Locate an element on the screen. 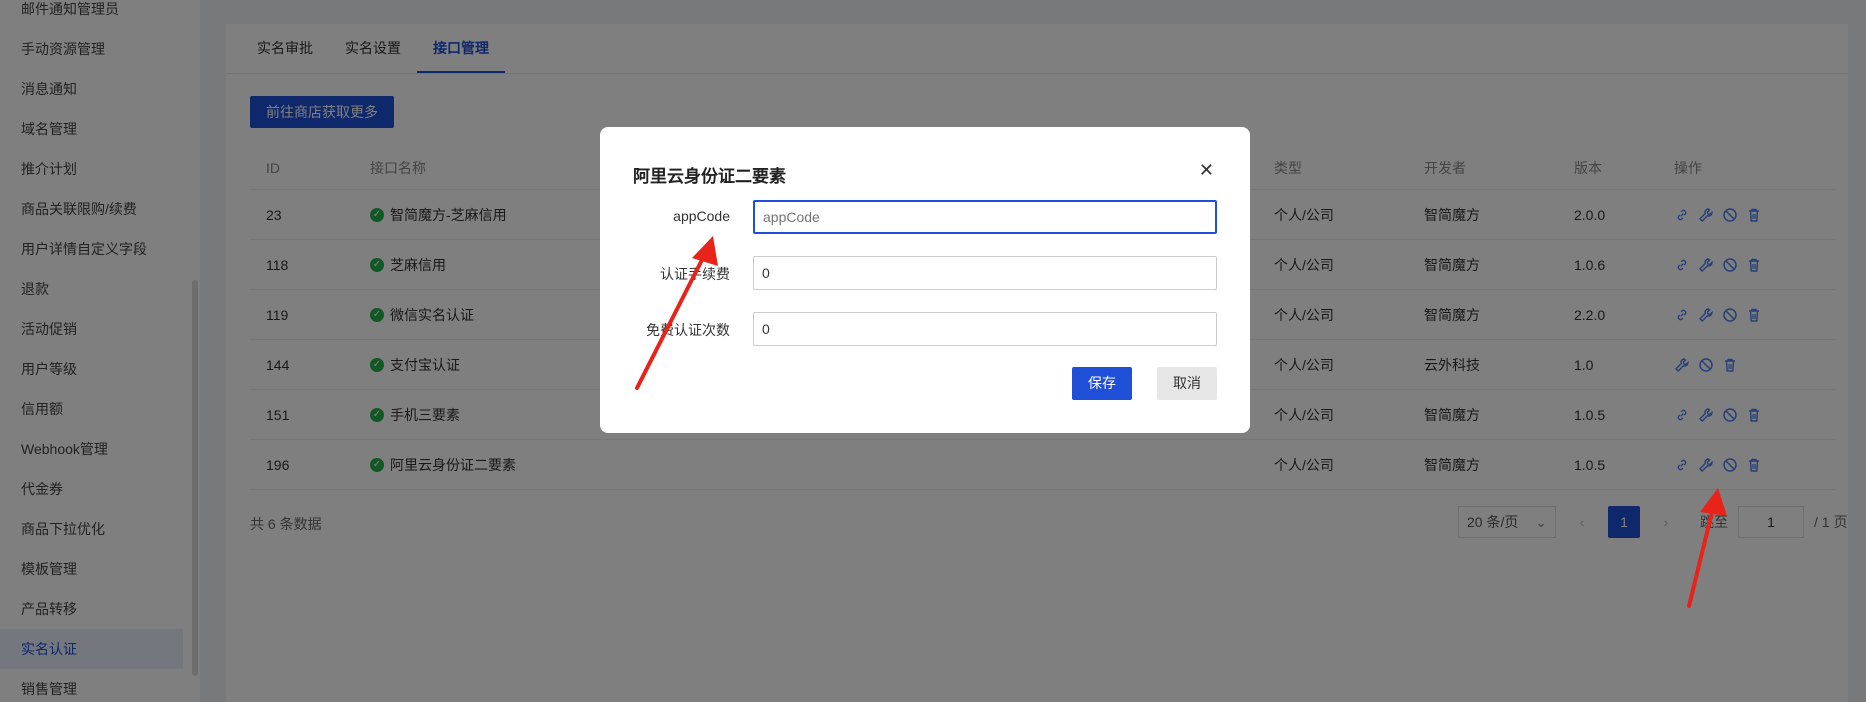 The width and height of the screenshot is (1866, 702). close-icon: ✕ is located at coordinates (1206, 170).